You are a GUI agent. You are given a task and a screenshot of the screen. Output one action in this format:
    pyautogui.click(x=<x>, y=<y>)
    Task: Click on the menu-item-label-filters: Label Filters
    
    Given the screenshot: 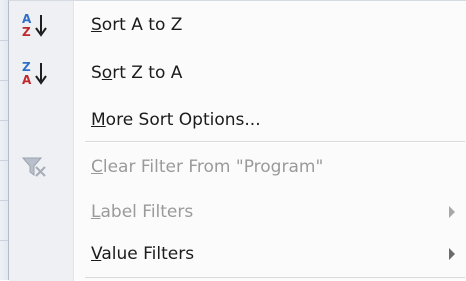 What is the action you would take?
    pyautogui.click(x=237, y=212)
    